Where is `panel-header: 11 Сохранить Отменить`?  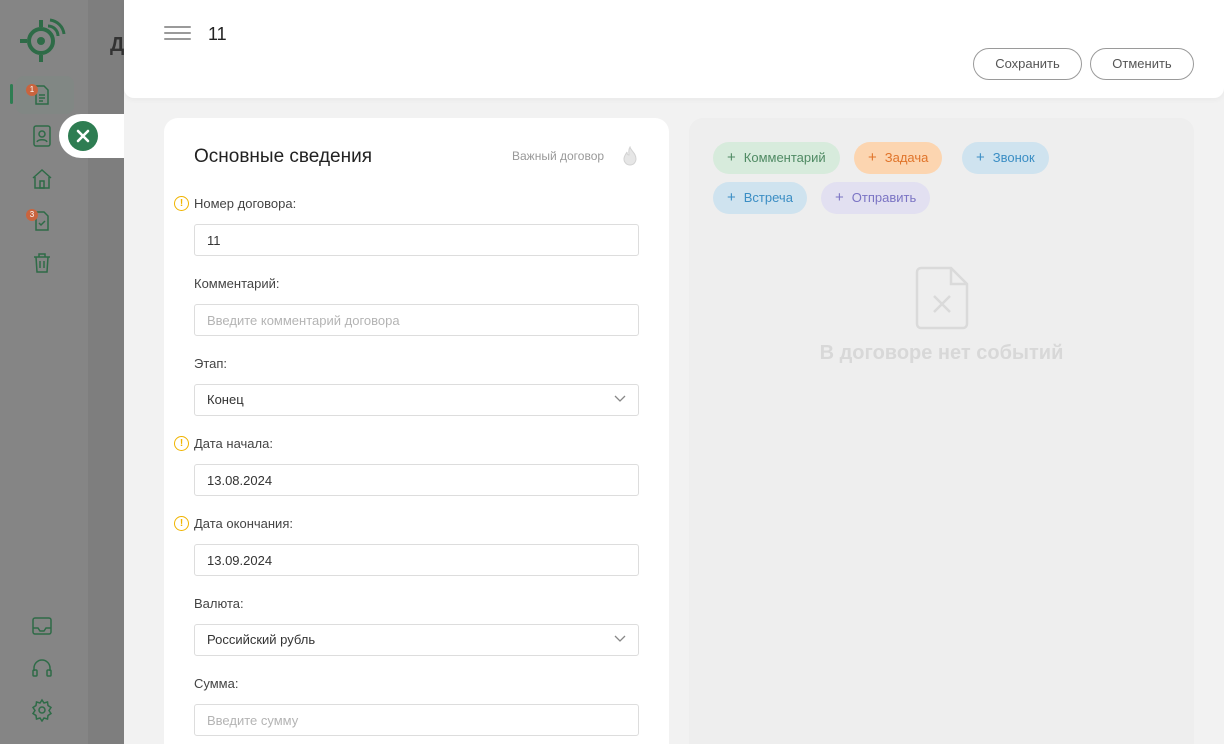 panel-header: 11 Сохранить Отменить is located at coordinates (674, 49).